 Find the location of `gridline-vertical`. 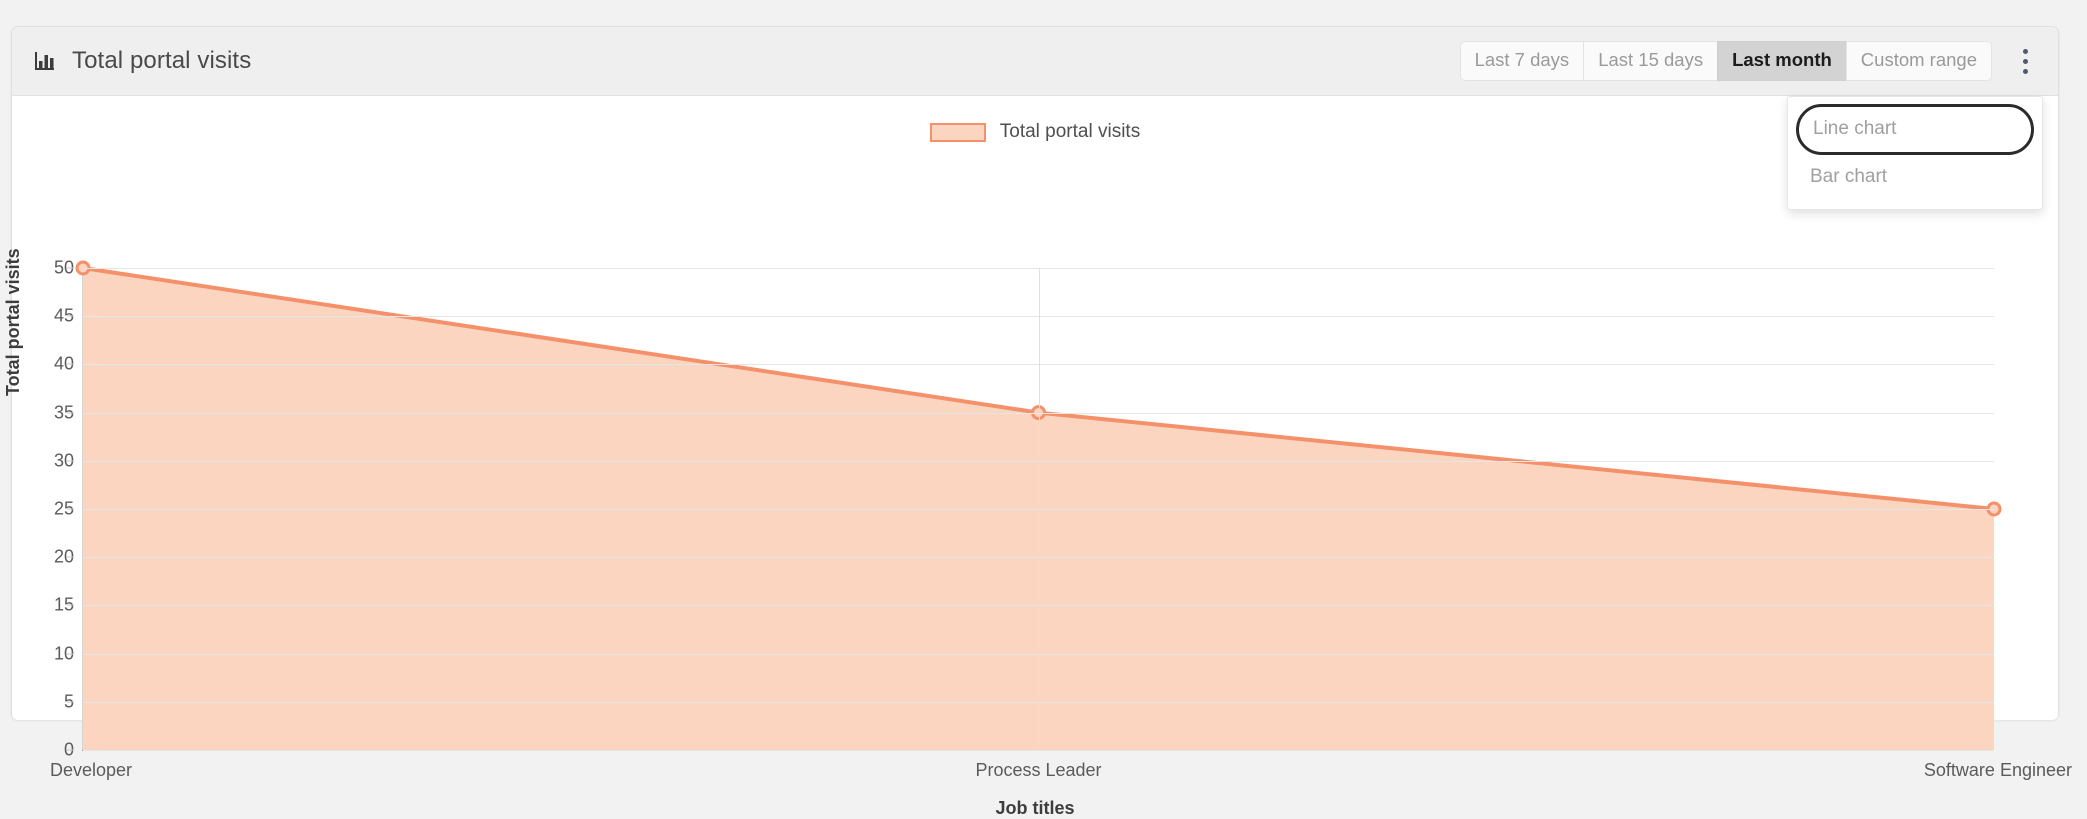

gridline-vertical is located at coordinates (1039, 509).